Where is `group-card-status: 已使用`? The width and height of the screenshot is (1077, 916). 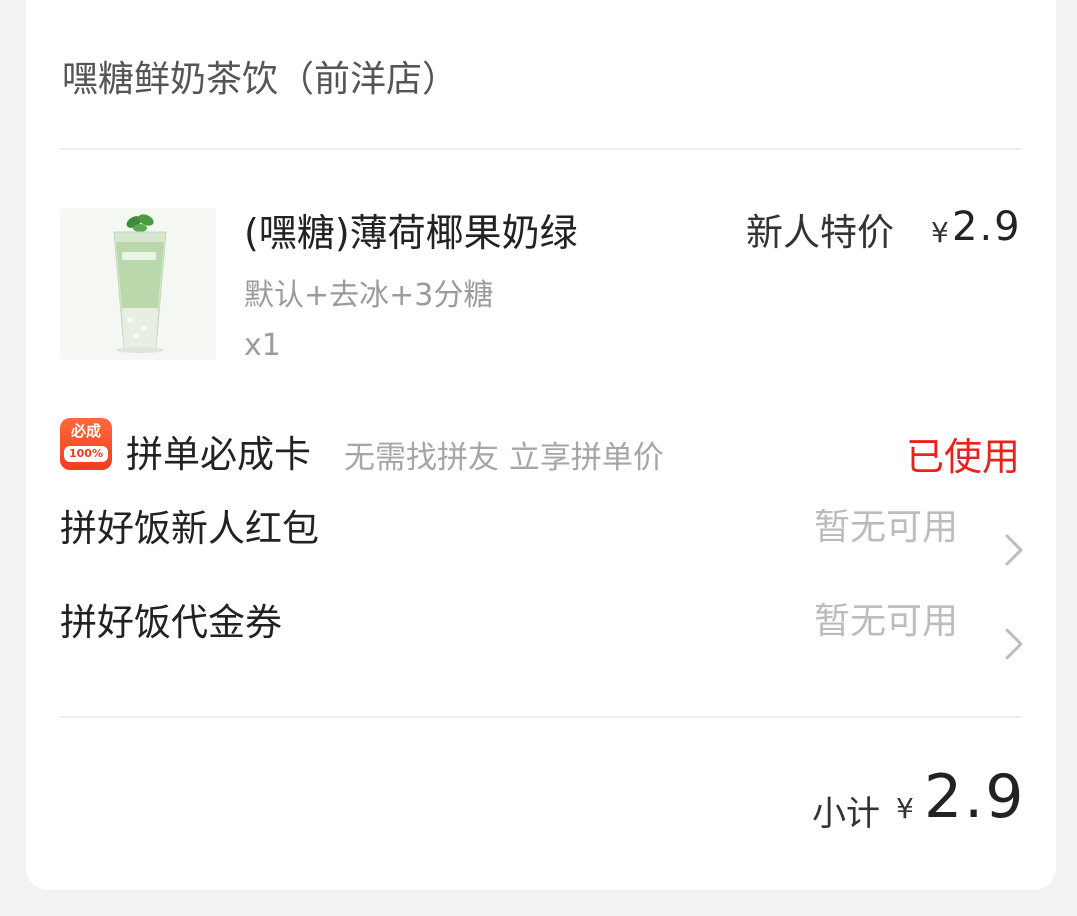 group-card-status: 已使用 is located at coordinates (963, 453).